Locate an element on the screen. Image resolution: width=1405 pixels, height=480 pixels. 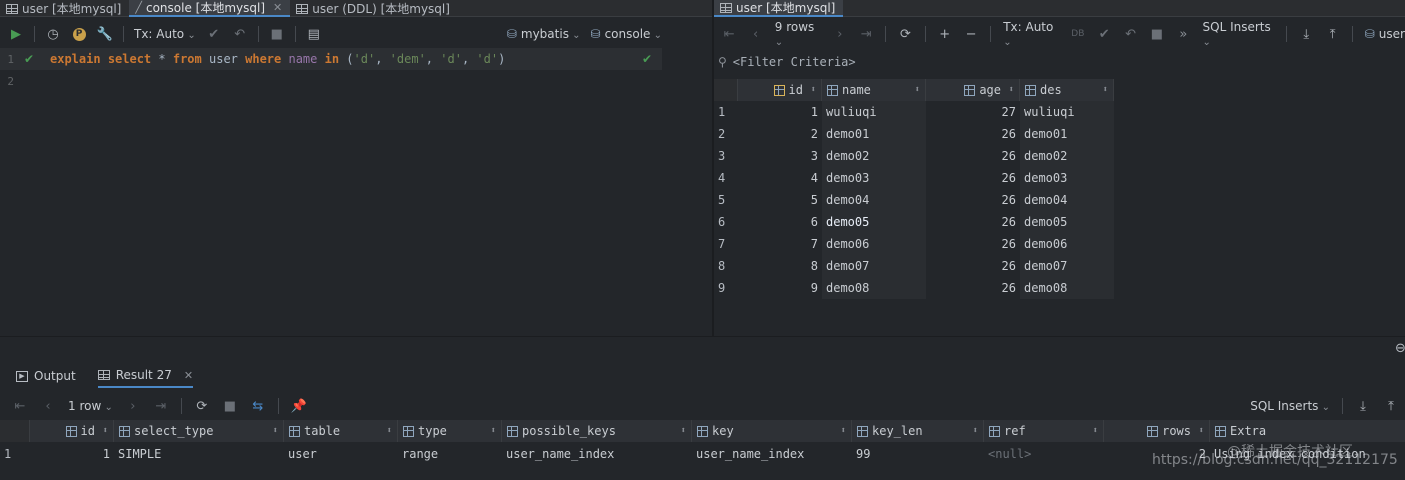
table-row: 7 7 demo06 26 demo06 is located at coordinates (914, 244).